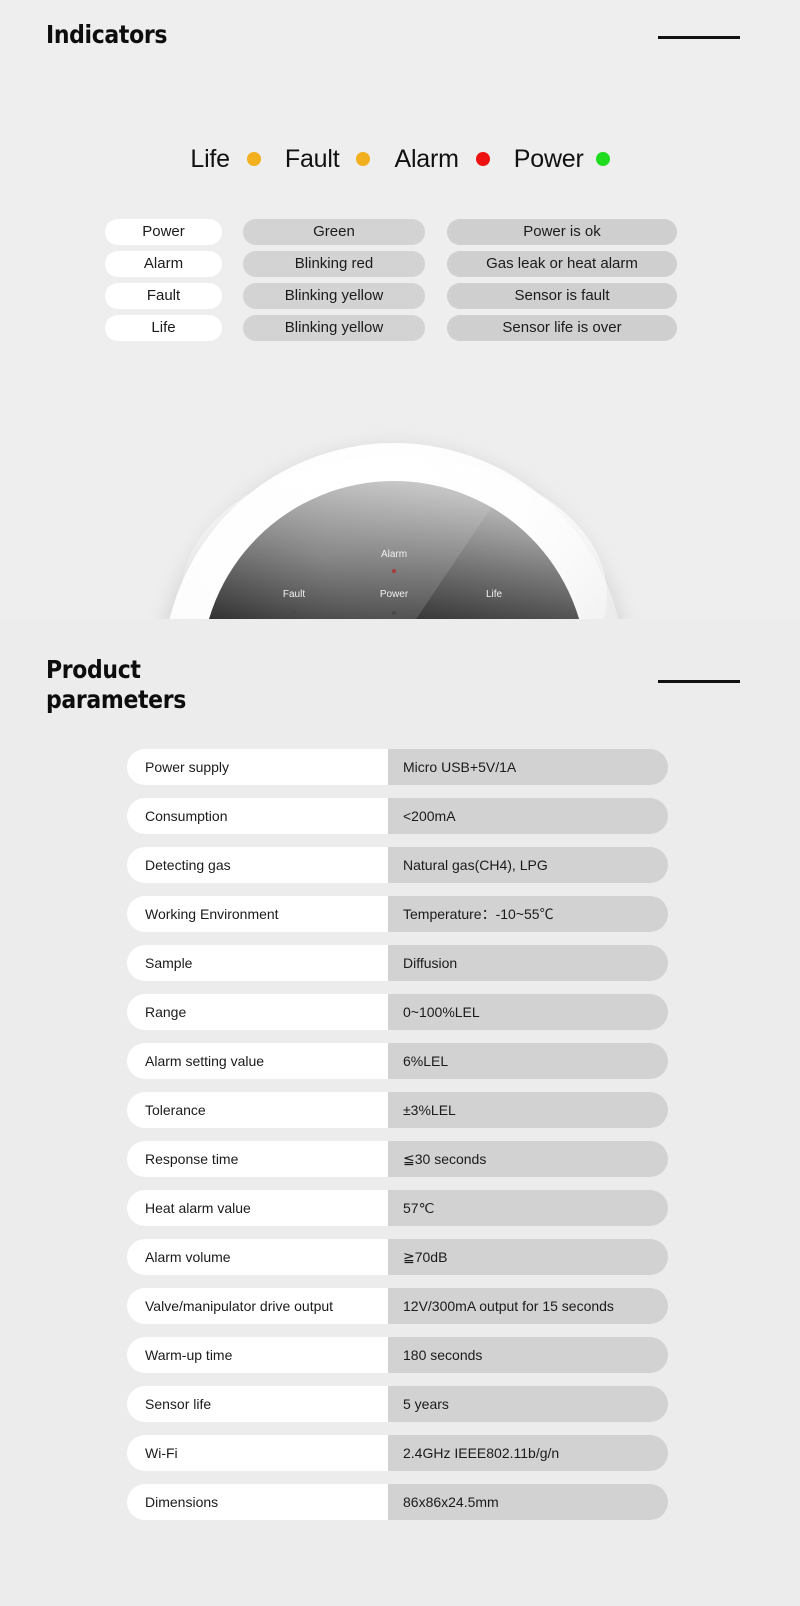 This screenshot has height=1606, width=800. Describe the element at coordinates (528, 914) in the screenshot. I see `parameter-value: Temperature：-10~55℃` at that location.